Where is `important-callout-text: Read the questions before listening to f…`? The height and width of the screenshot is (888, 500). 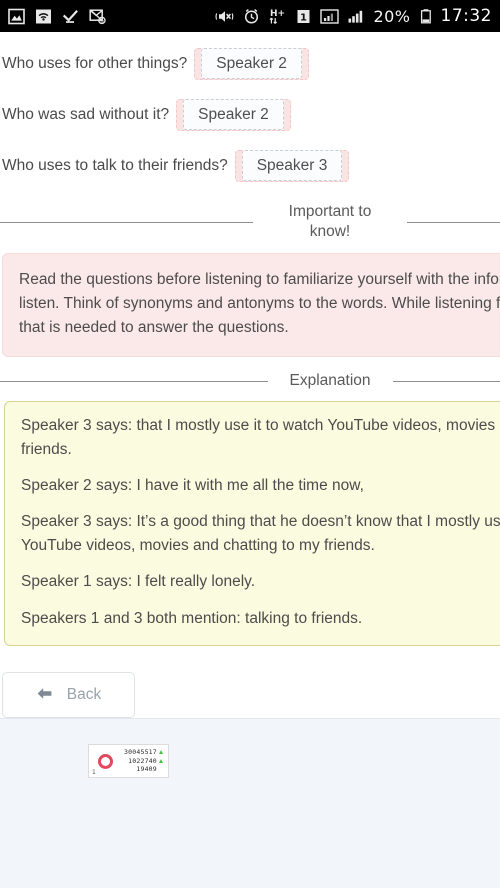
important-callout-text: Read the questions before listening to f… is located at coordinates (259, 303).